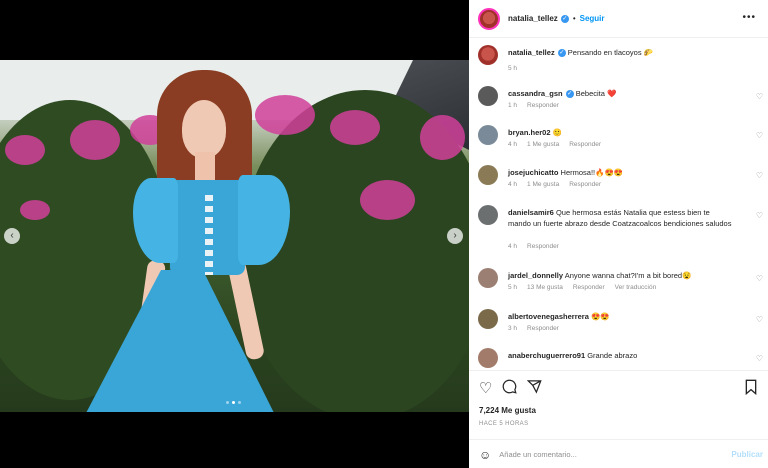 Image resolution: width=768 pixels, height=468 pixels. What do you see at coordinates (751, 389) in the screenshot?
I see `bookmark-icon` at bounding box center [751, 389].